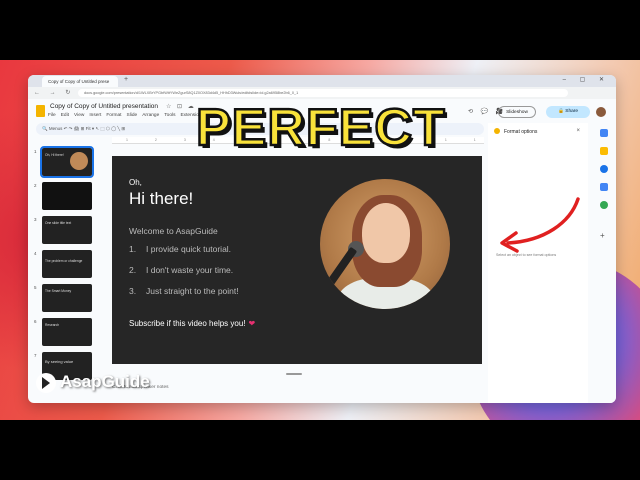 The width and height of the screenshot is (640, 480). I want to click on document-title: Copy of Copy of Untitled presentation, so click(104, 106).